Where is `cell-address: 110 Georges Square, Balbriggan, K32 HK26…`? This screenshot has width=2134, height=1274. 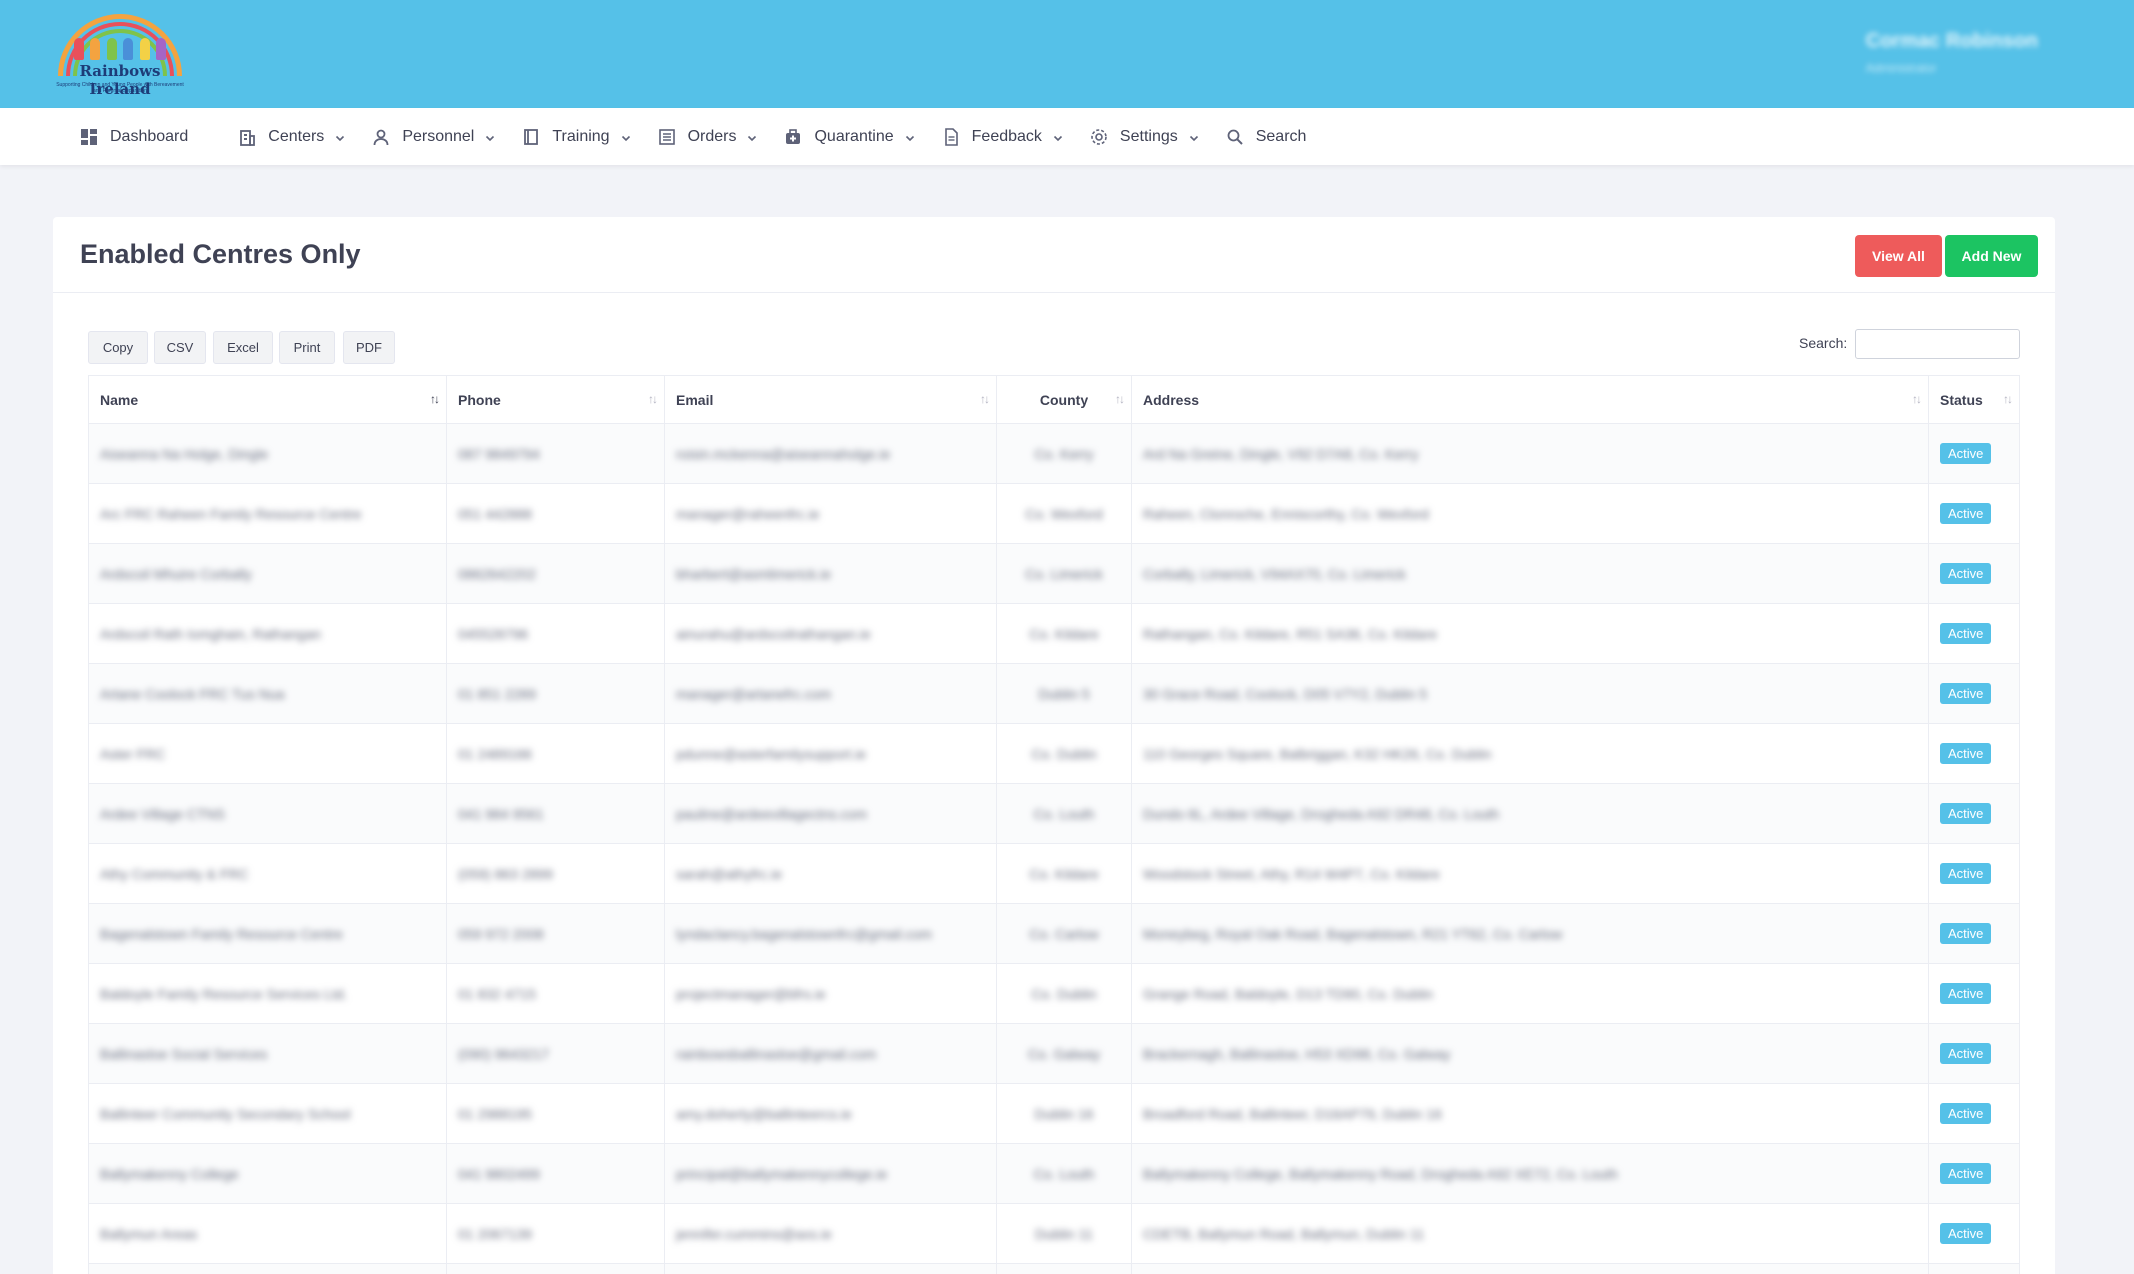
cell-address: 110 Georges Square, Balbriggan, K32 HK26… is located at coordinates (1530, 753).